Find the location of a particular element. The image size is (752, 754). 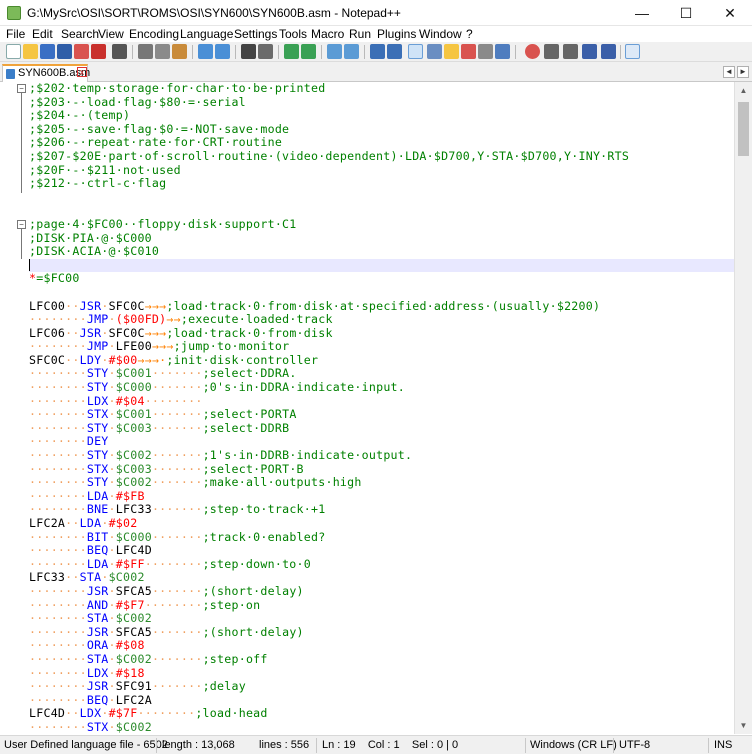

code-line: ········STY·$C003·······;select·DDRB is located at coordinates (381, 428).